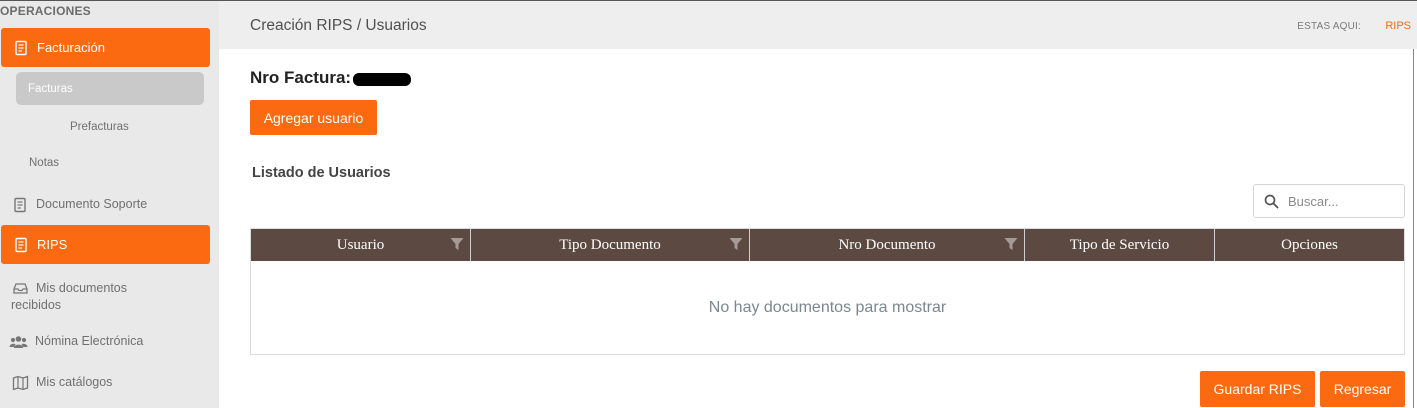 Image resolution: width=1417 pixels, height=408 pixels. I want to click on column-header-label: Tipo Documento, so click(610, 244).